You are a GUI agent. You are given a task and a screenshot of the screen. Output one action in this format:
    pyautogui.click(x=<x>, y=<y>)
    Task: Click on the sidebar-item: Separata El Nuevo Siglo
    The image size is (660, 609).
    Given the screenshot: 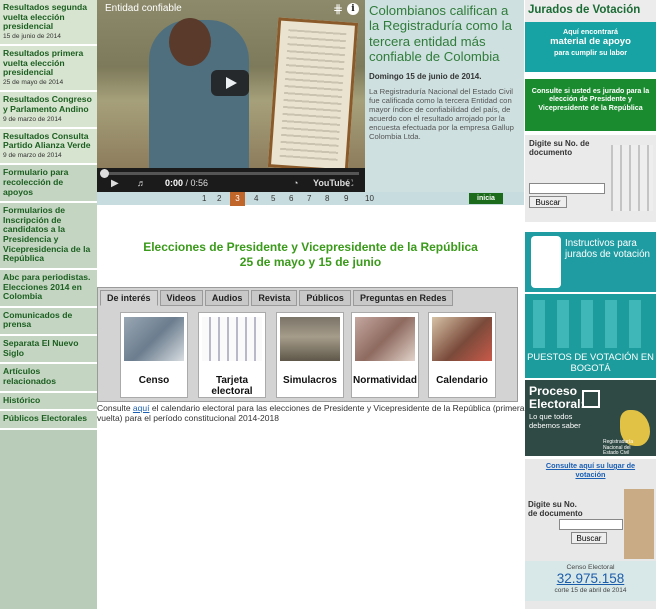 What is the action you would take?
    pyautogui.click(x=48, y=350)
    